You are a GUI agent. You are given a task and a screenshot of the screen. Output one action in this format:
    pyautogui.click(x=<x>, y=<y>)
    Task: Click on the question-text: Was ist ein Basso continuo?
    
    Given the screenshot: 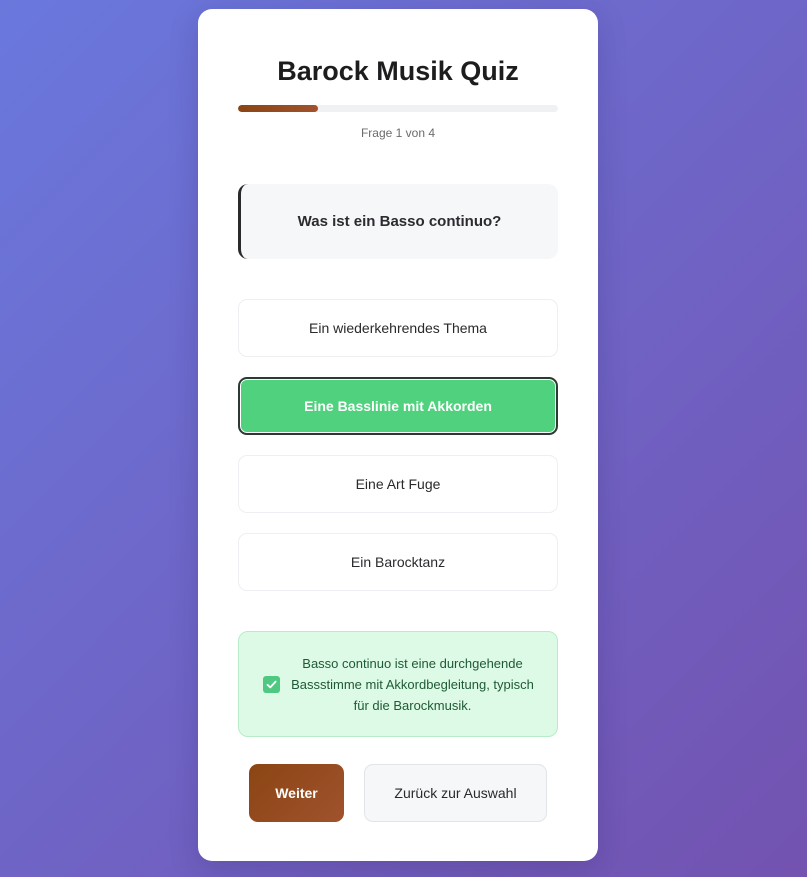 What is the action you would take?
    pyautogui.click(x=399, y=221)
    